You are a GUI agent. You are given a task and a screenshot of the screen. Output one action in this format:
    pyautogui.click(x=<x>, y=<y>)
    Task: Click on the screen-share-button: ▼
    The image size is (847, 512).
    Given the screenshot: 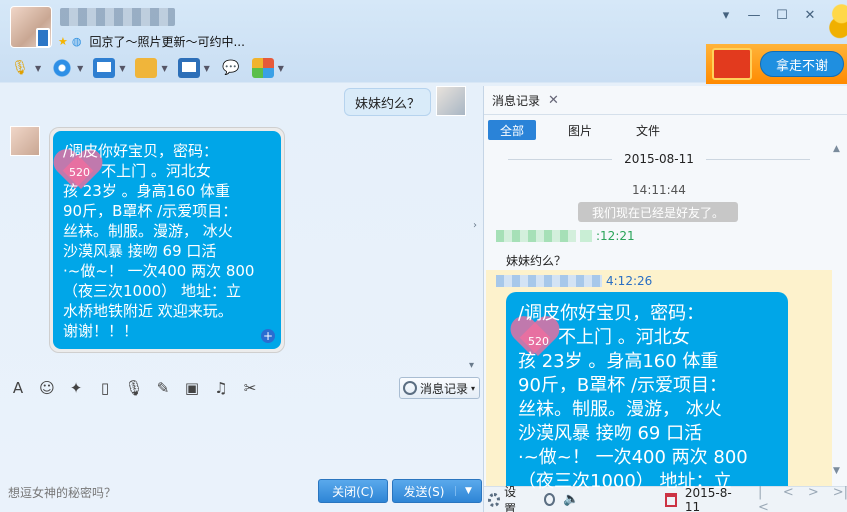 What is the action you would take?
    pyautogui.click(x=109, y=68)
    